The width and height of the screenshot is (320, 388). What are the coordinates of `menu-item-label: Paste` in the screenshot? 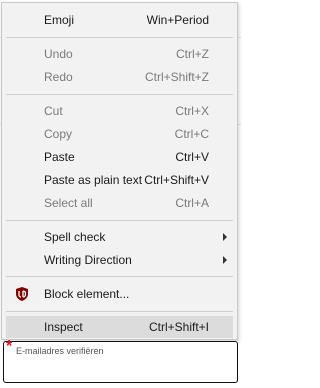 It's located at (59, 157).